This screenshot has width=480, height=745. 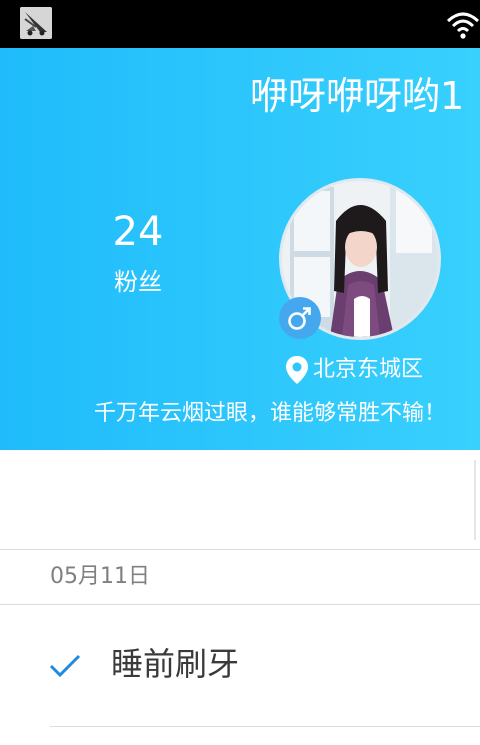 What do you see at coordinates (475, 500) in the screenshot?
I see `tab-divider` at bounding box center [475, 500].